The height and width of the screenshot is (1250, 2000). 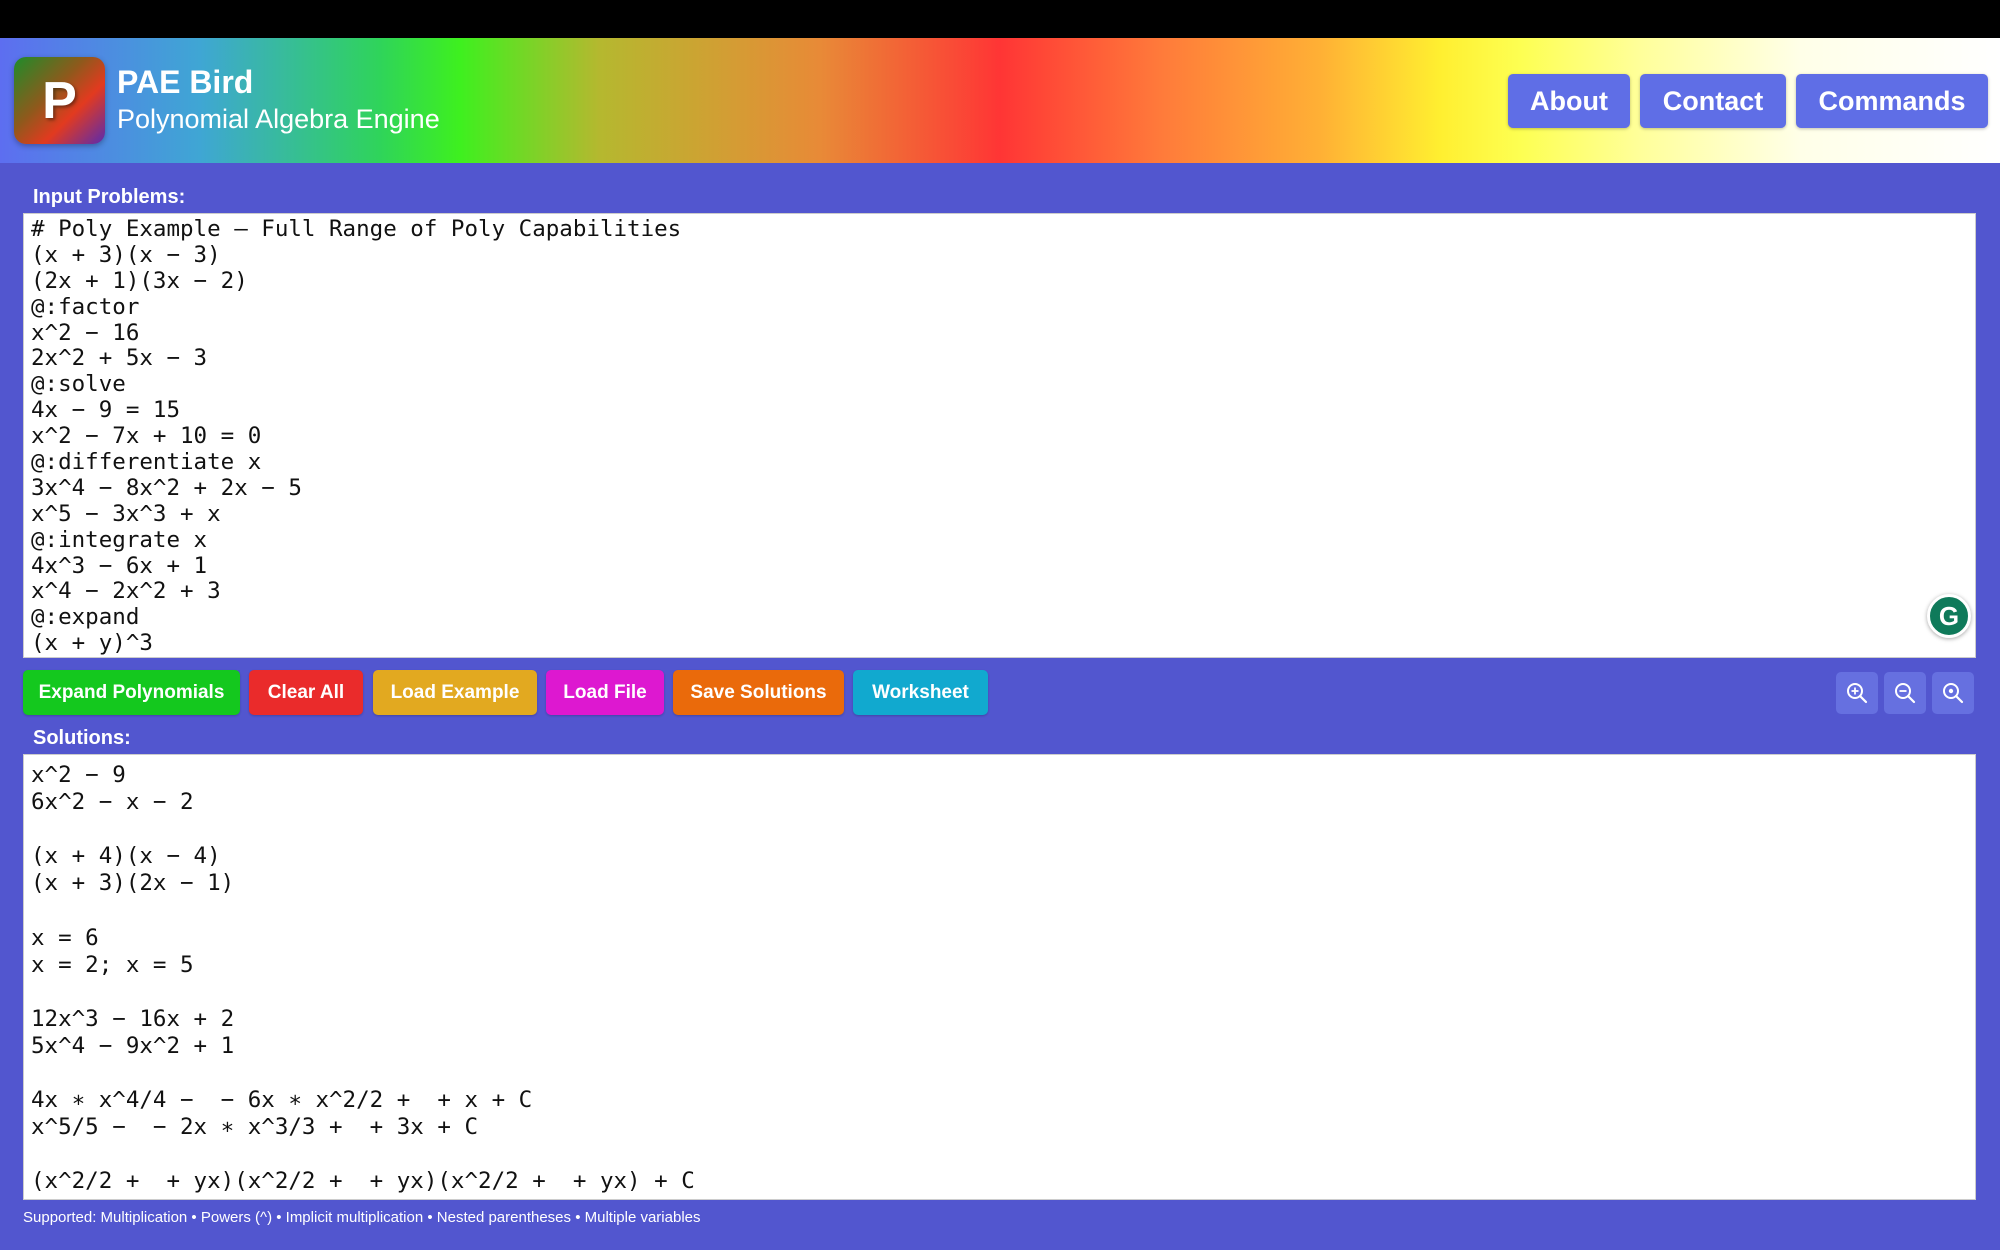 I want to click on input-line: 4x^3 − 6x + 1, so click(x=119, y=565).